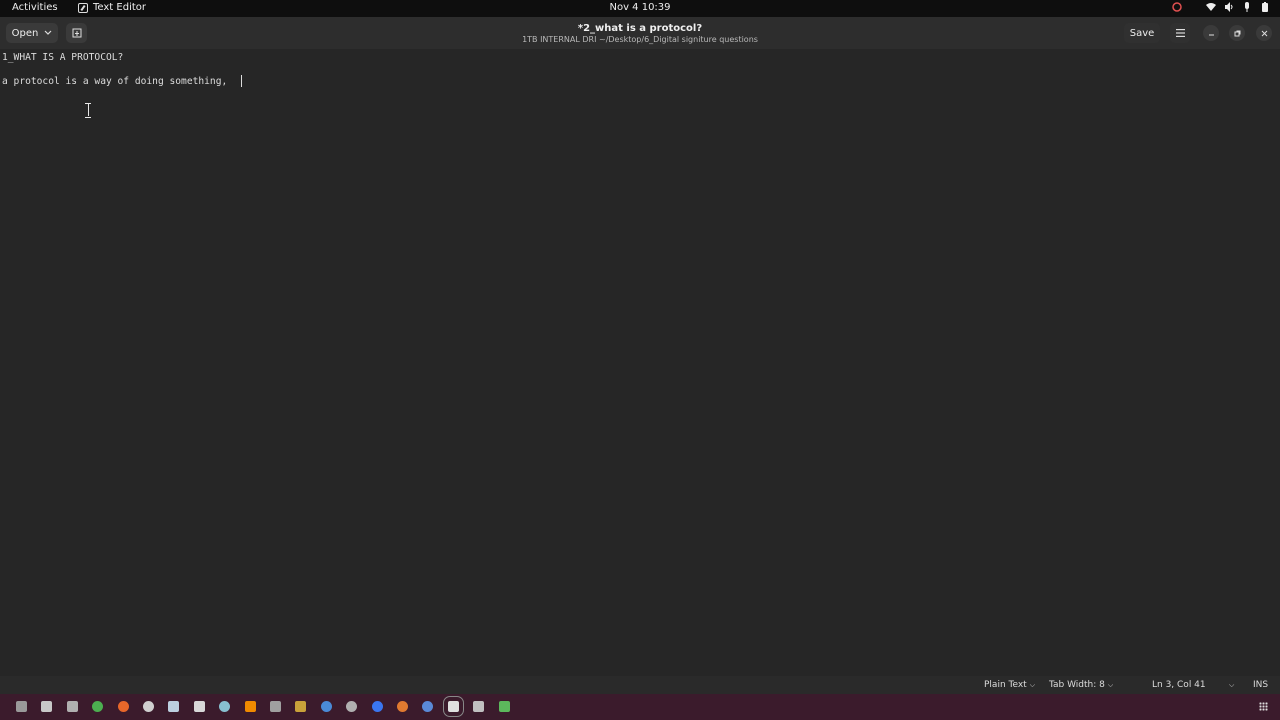 This screenshot has height=720, width=1280. I want to click on hamburger-menu-icon, so click(1180, 33).